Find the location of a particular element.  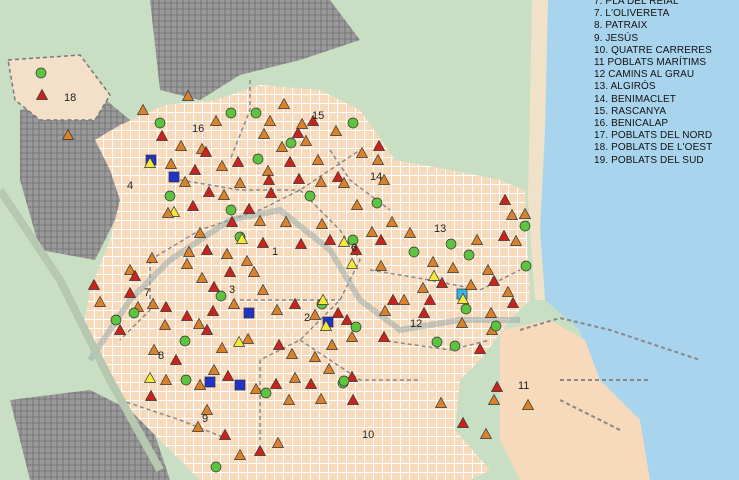

legend-item: 8. PATRAIX is located at coordinates (621, 26).